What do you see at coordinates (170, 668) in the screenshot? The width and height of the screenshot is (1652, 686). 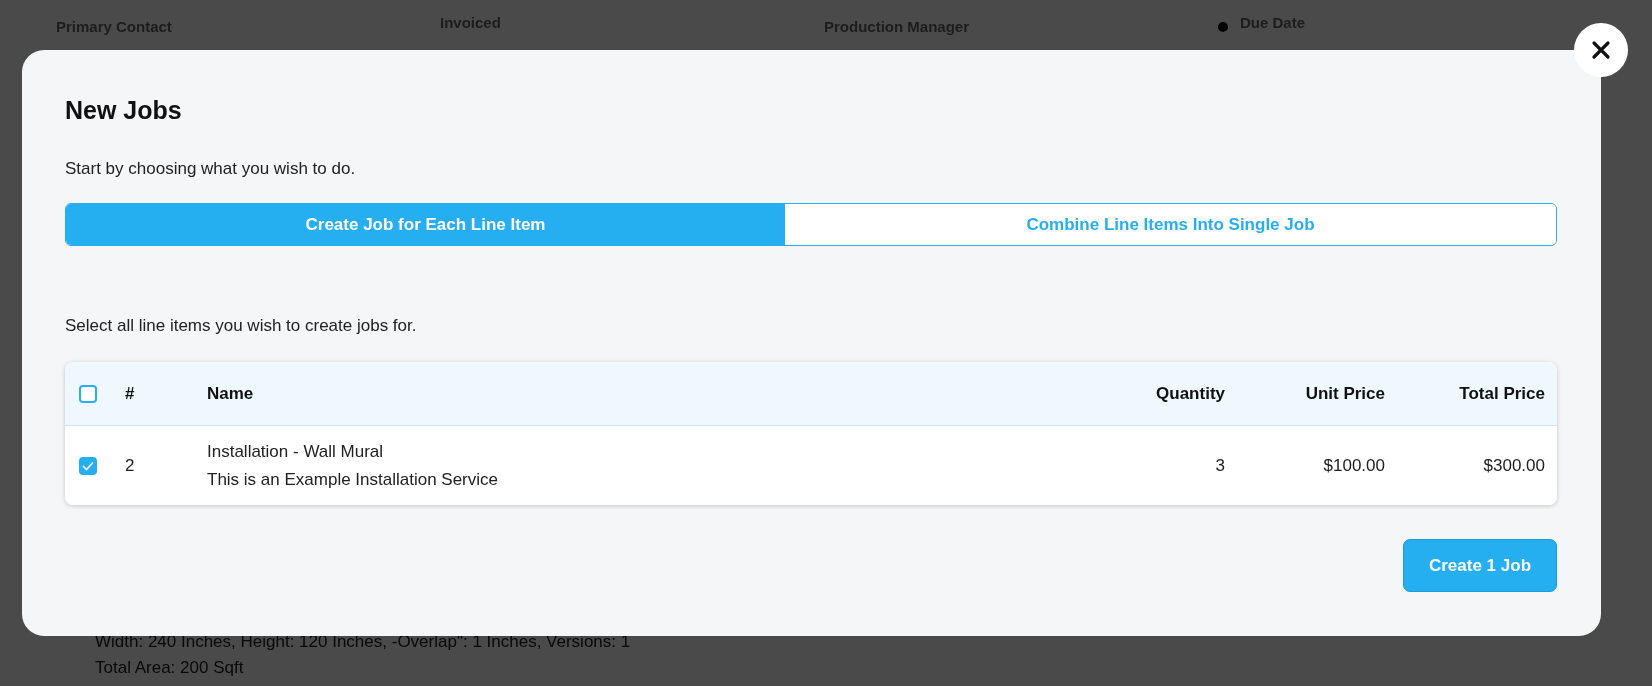 I see `detail-text: Total Area: 200 Sqft` at bounding box center [170, 668].